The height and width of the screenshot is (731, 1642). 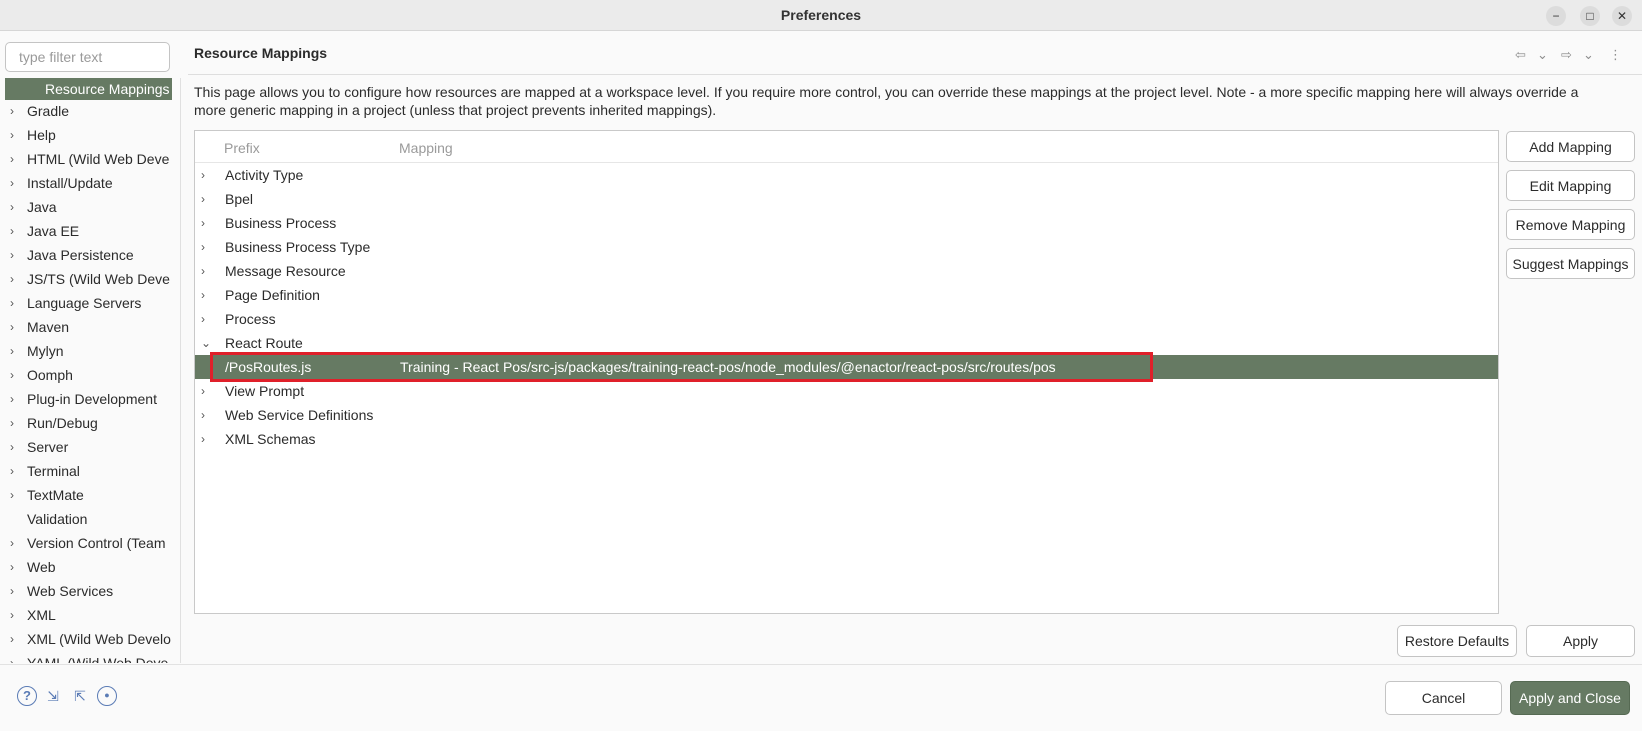 What do you see at coordinates (1556, 16) in the screenshot?
I see `minimize-icon: −` at bounding box center [1556, 16].